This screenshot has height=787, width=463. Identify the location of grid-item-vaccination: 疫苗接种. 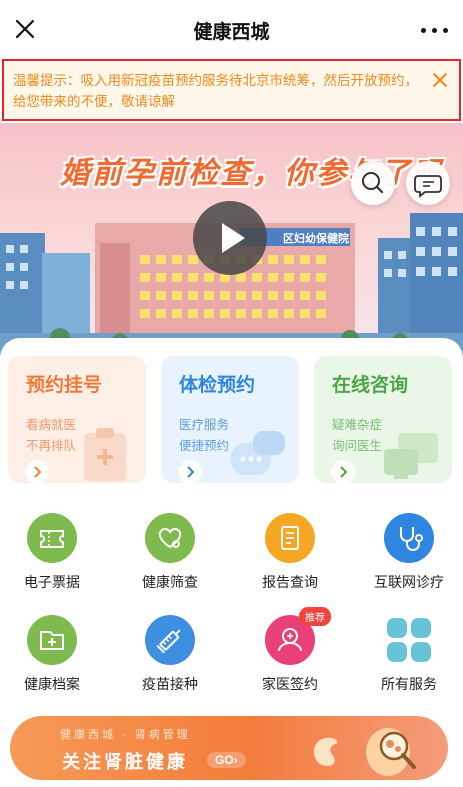
(170, 660).